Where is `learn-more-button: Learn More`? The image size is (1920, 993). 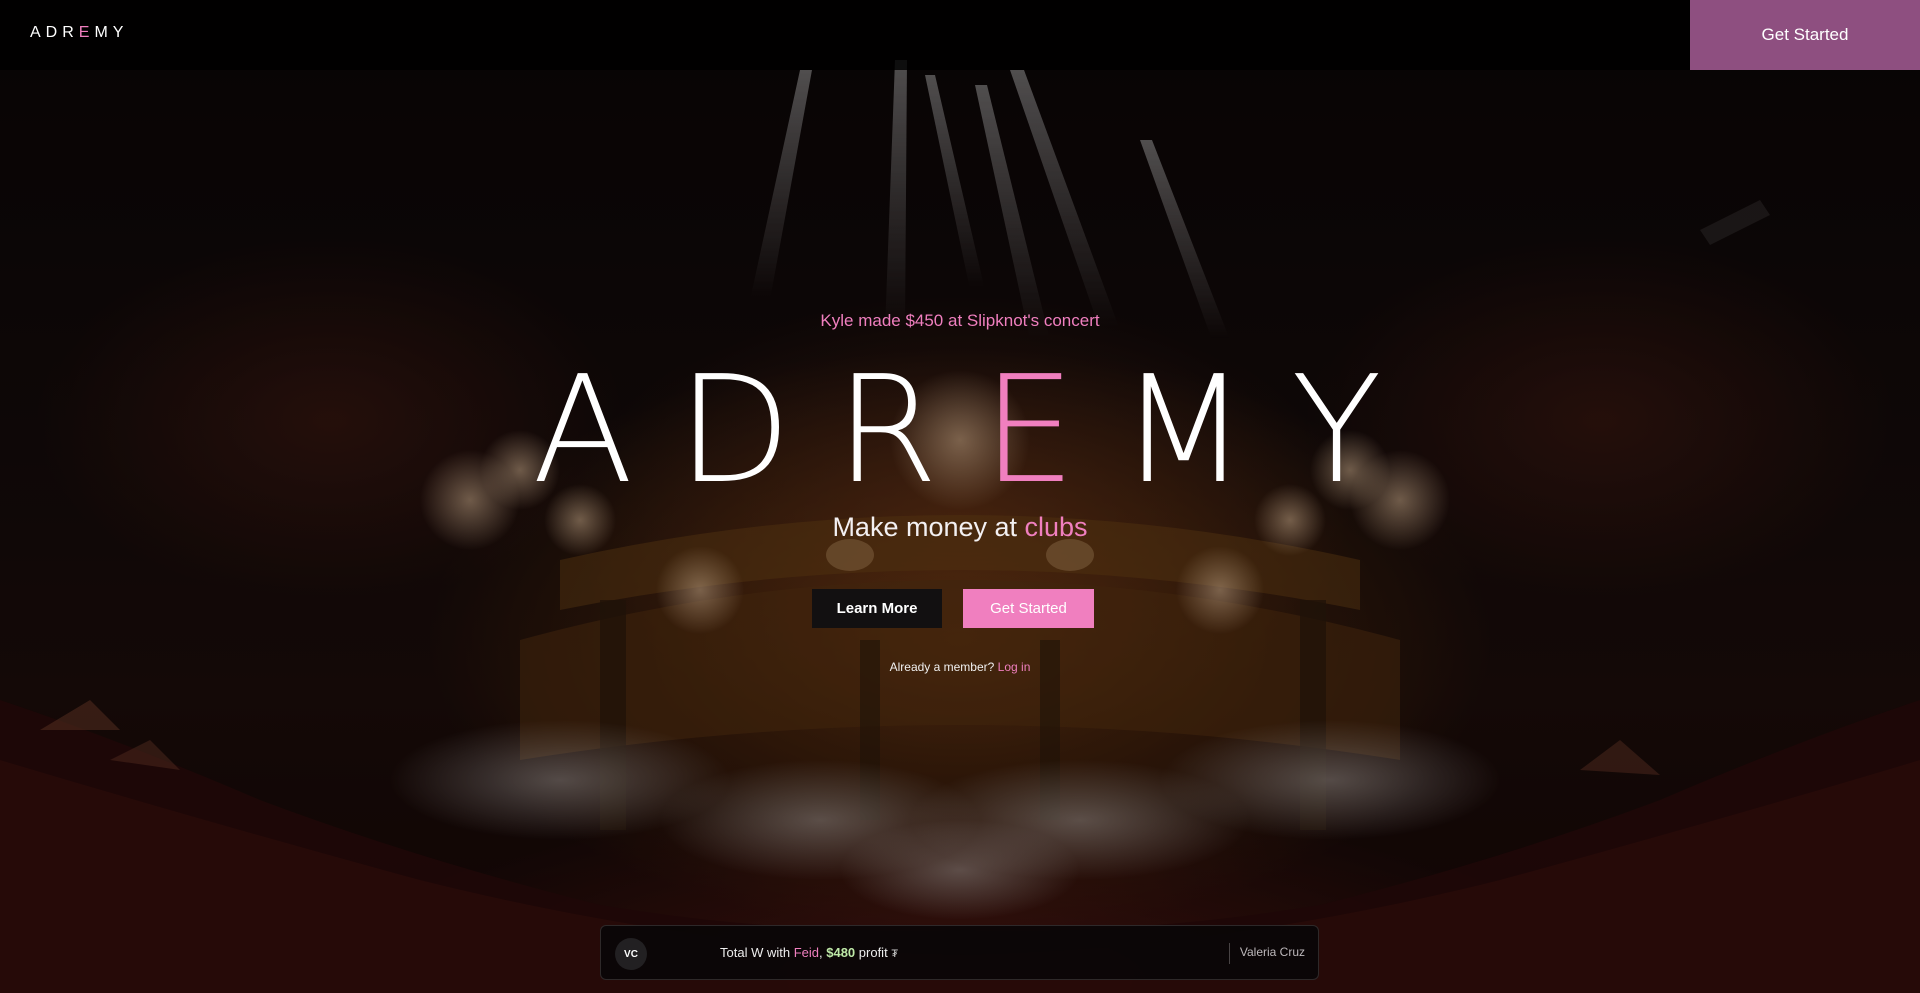 learn-more-button: Learn More is located at coordinates (877, 608).